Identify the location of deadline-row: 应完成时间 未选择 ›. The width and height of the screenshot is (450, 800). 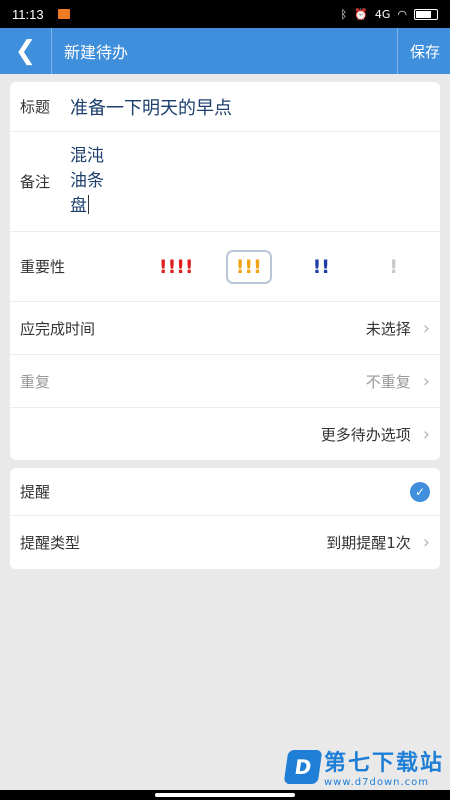
(225, 328).